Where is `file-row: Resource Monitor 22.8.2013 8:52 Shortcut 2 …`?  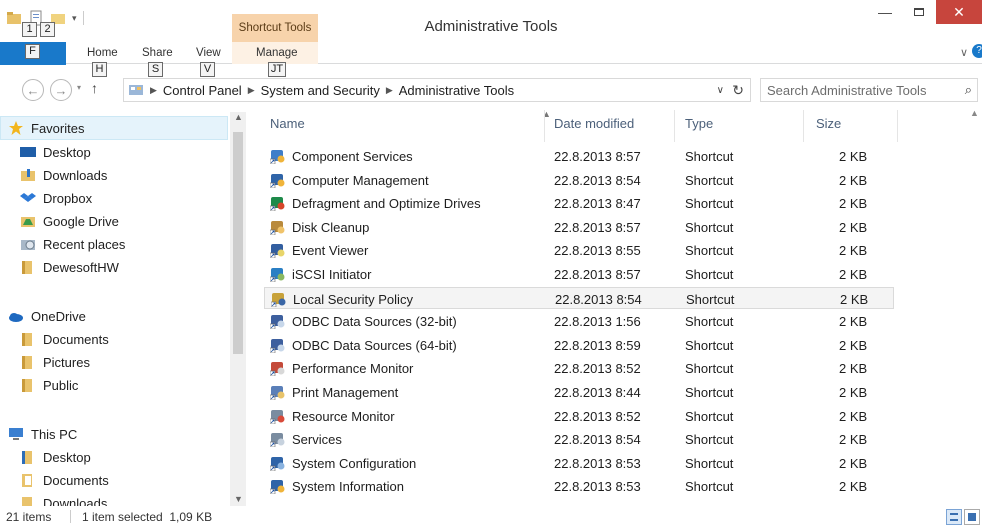
file-row: Resource Monitor 22.8.2013 8:52 Shortcut 2 … is located at coordinates (579, 416).